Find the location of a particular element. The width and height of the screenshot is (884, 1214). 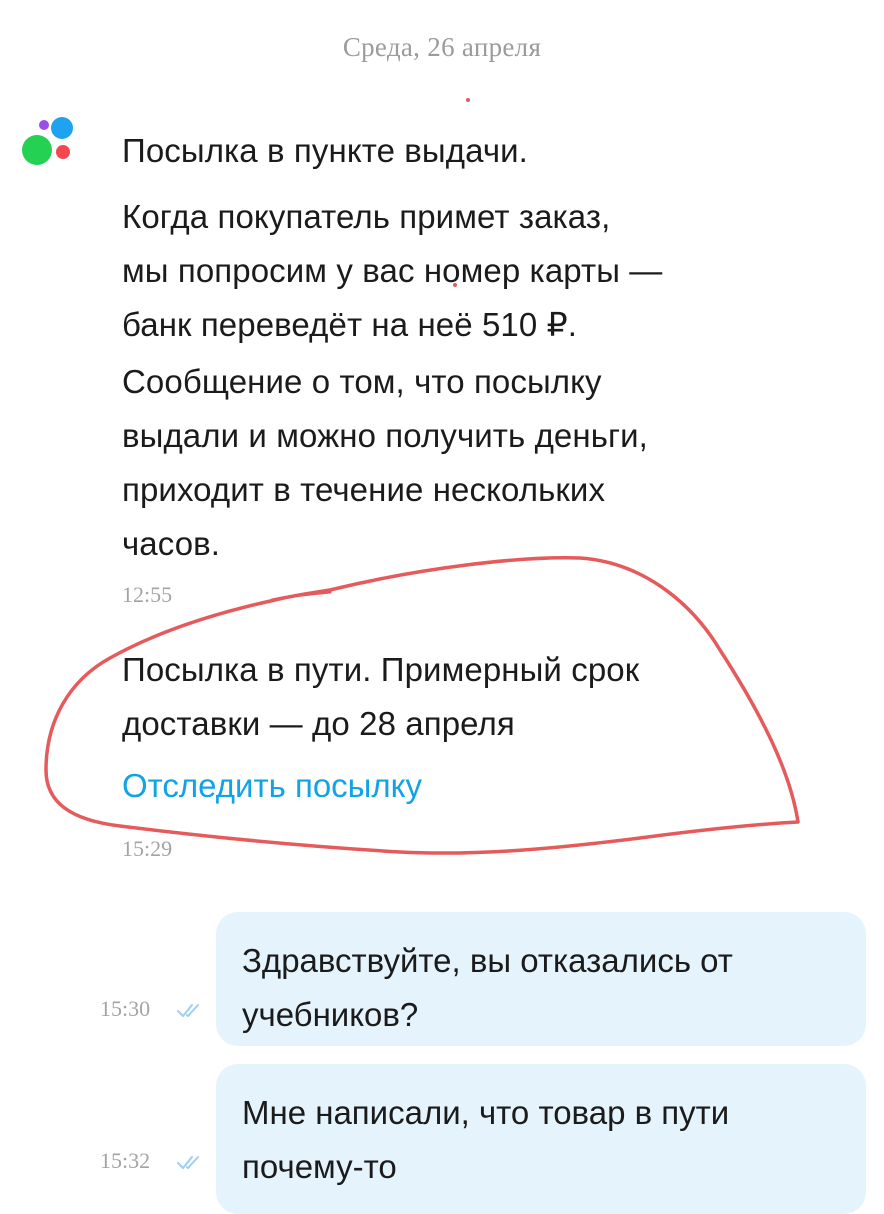

message-timestamp: 15:29 is located at coordinates (147, 848).